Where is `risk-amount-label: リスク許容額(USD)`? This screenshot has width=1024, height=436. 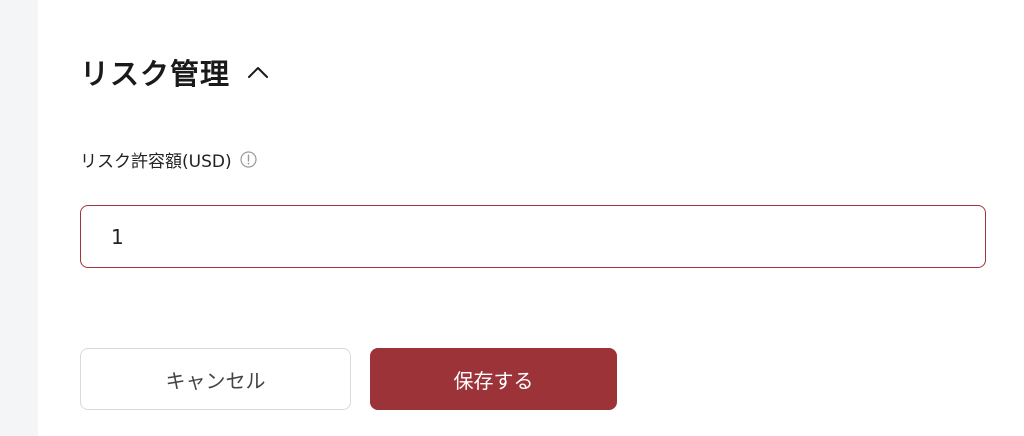
risk-amount-label: リスク許容額(USD) is located at coordinates (156, 161).